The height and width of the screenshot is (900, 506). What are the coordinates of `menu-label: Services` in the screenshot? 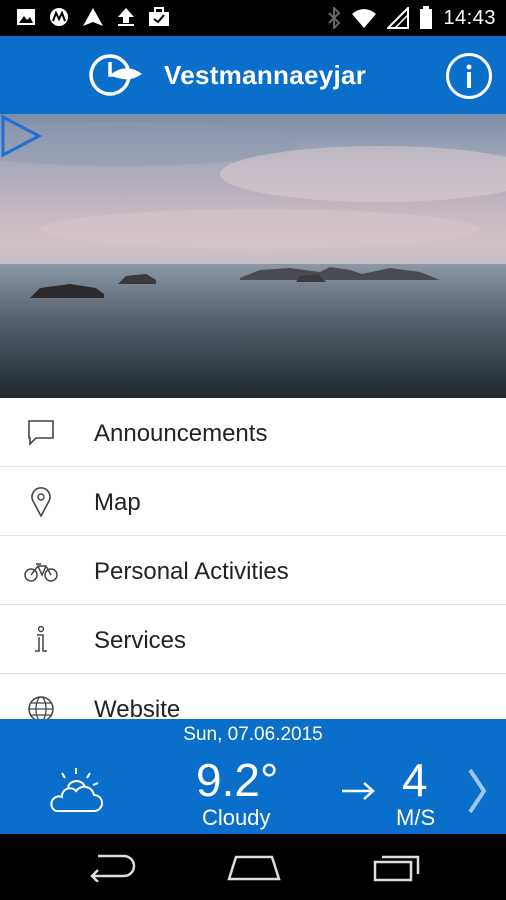 It's located at (140, 640).